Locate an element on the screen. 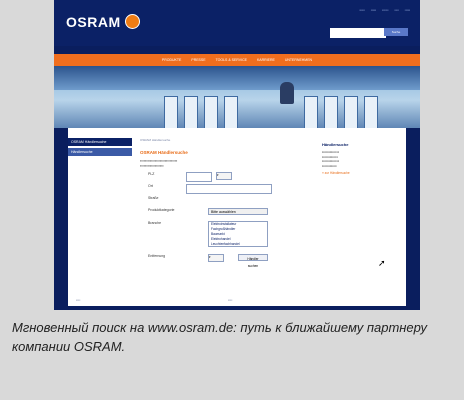 The width and height of the screenshot is (464, 400). plz-label: PLZ is located at coordinates (151, 174).